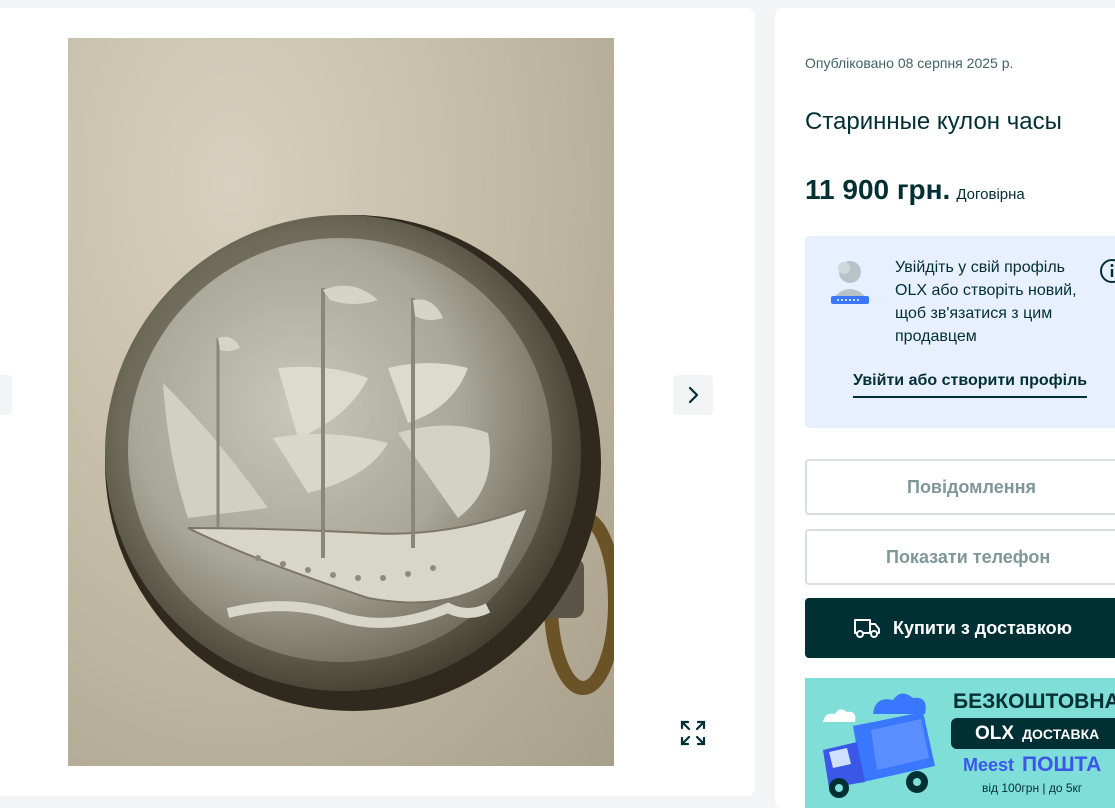  Describe the element at coordinates (960, 487) in the screenshot. I see `message-button: Повідомлення` at that location.